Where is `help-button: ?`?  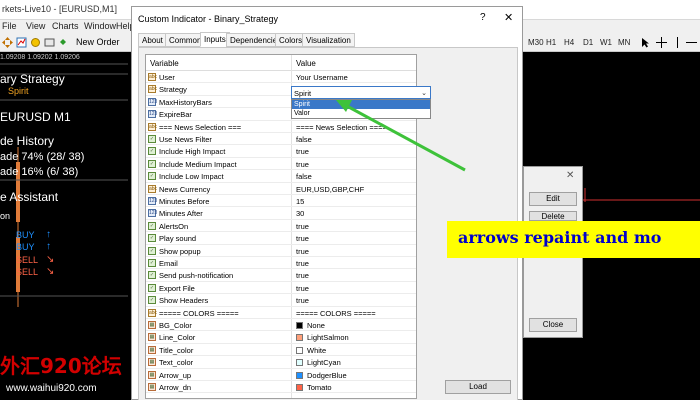
help-button: ? is located at coordinates (483, 17).